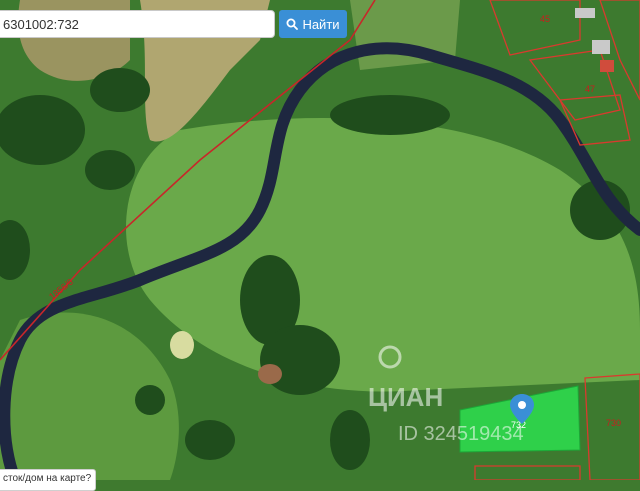  I want to click on parcel-label-730: 730, so click(613, 423).